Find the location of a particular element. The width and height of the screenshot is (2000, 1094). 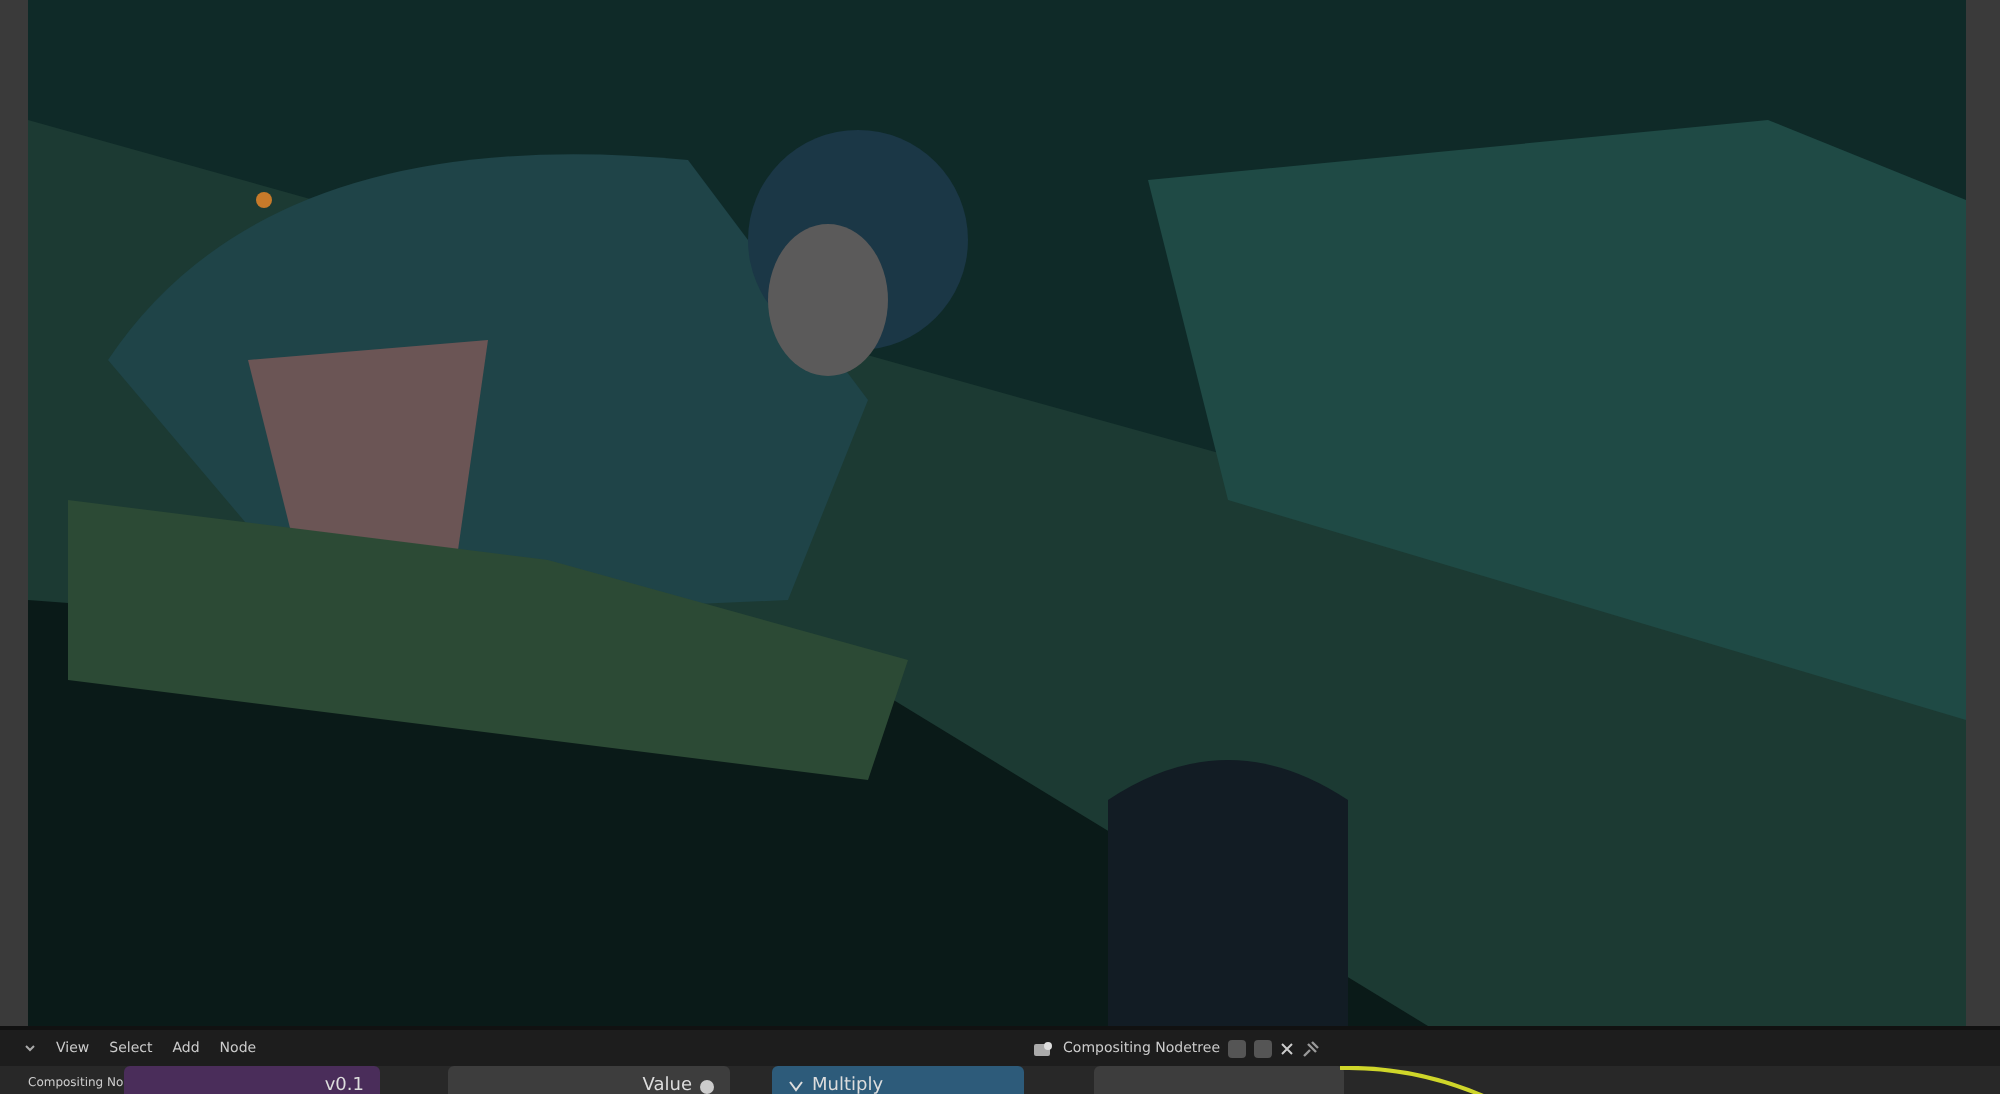

caret-icon is located at coordinates (30, 1048).